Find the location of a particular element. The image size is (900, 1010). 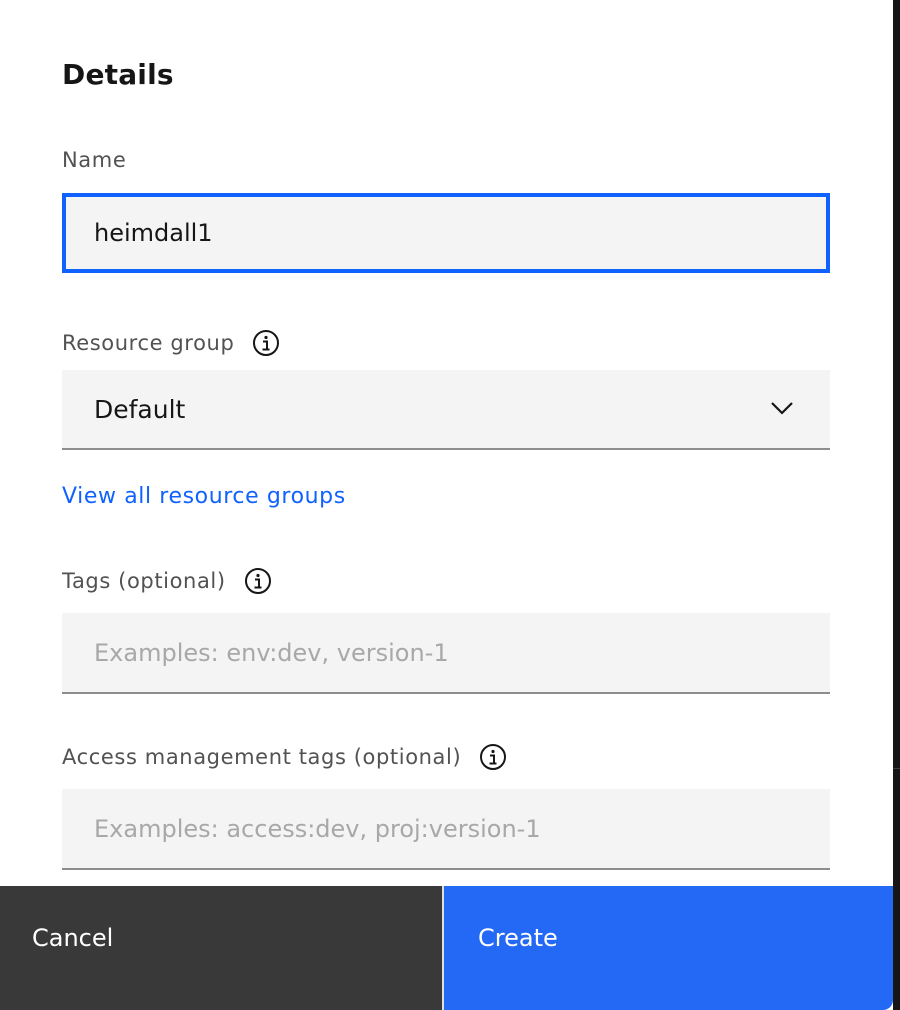

create-button: Create is located at coordinates (668, 948).